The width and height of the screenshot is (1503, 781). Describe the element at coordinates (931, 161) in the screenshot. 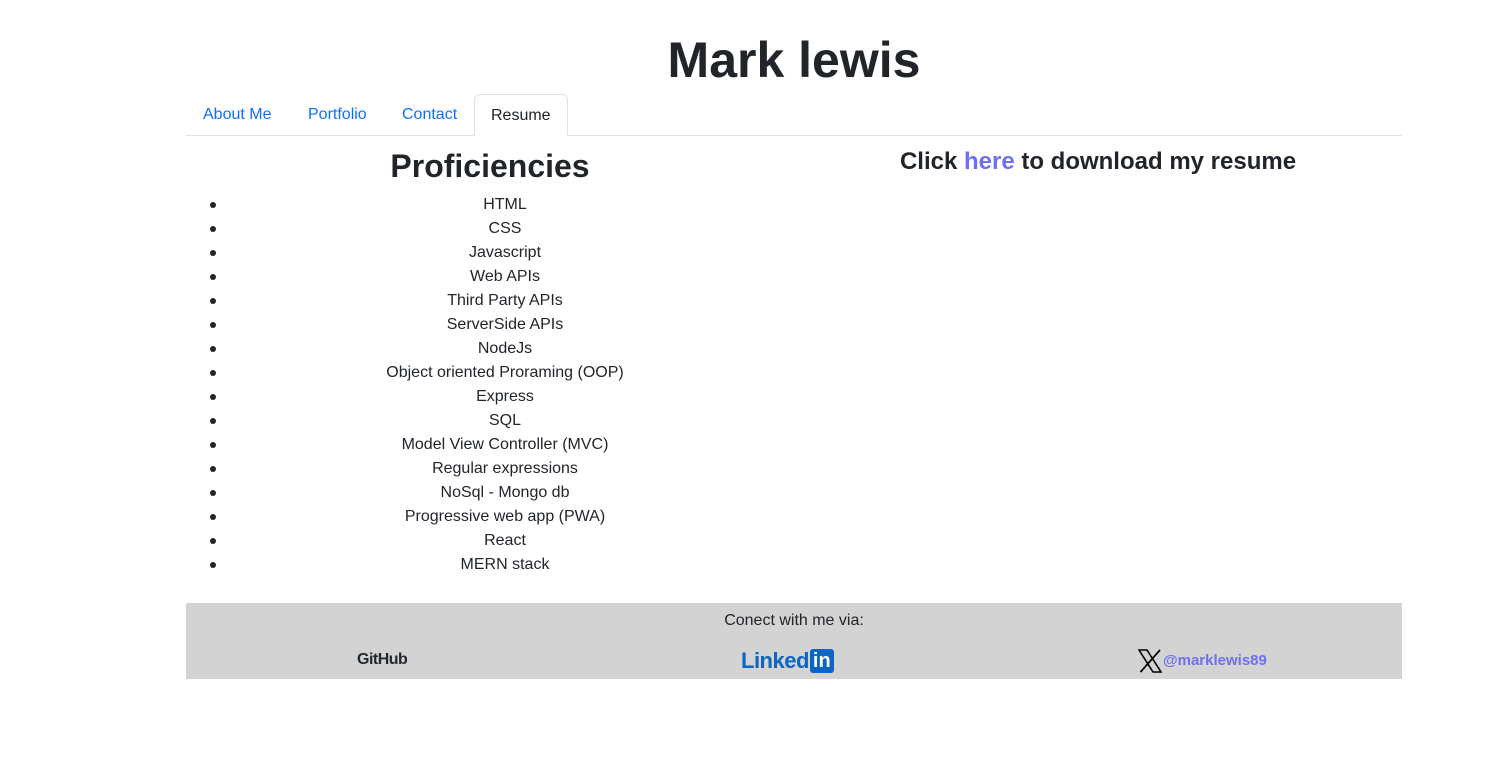

I see `resume-prefix: Click` at that location.